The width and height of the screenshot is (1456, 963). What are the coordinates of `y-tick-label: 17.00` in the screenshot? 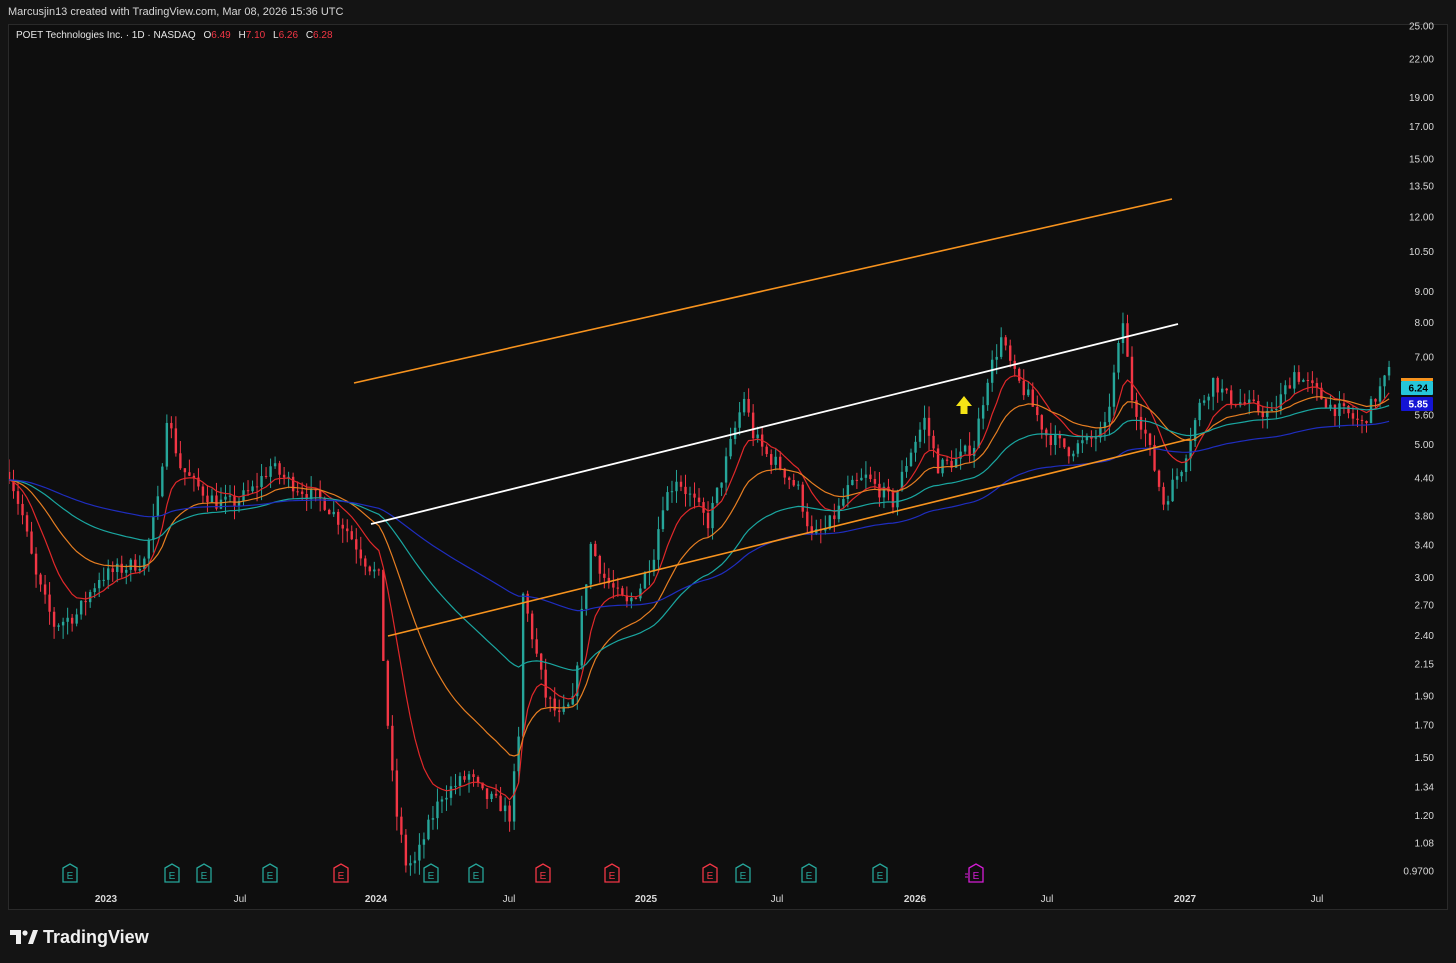 It's located at (1421, 127).